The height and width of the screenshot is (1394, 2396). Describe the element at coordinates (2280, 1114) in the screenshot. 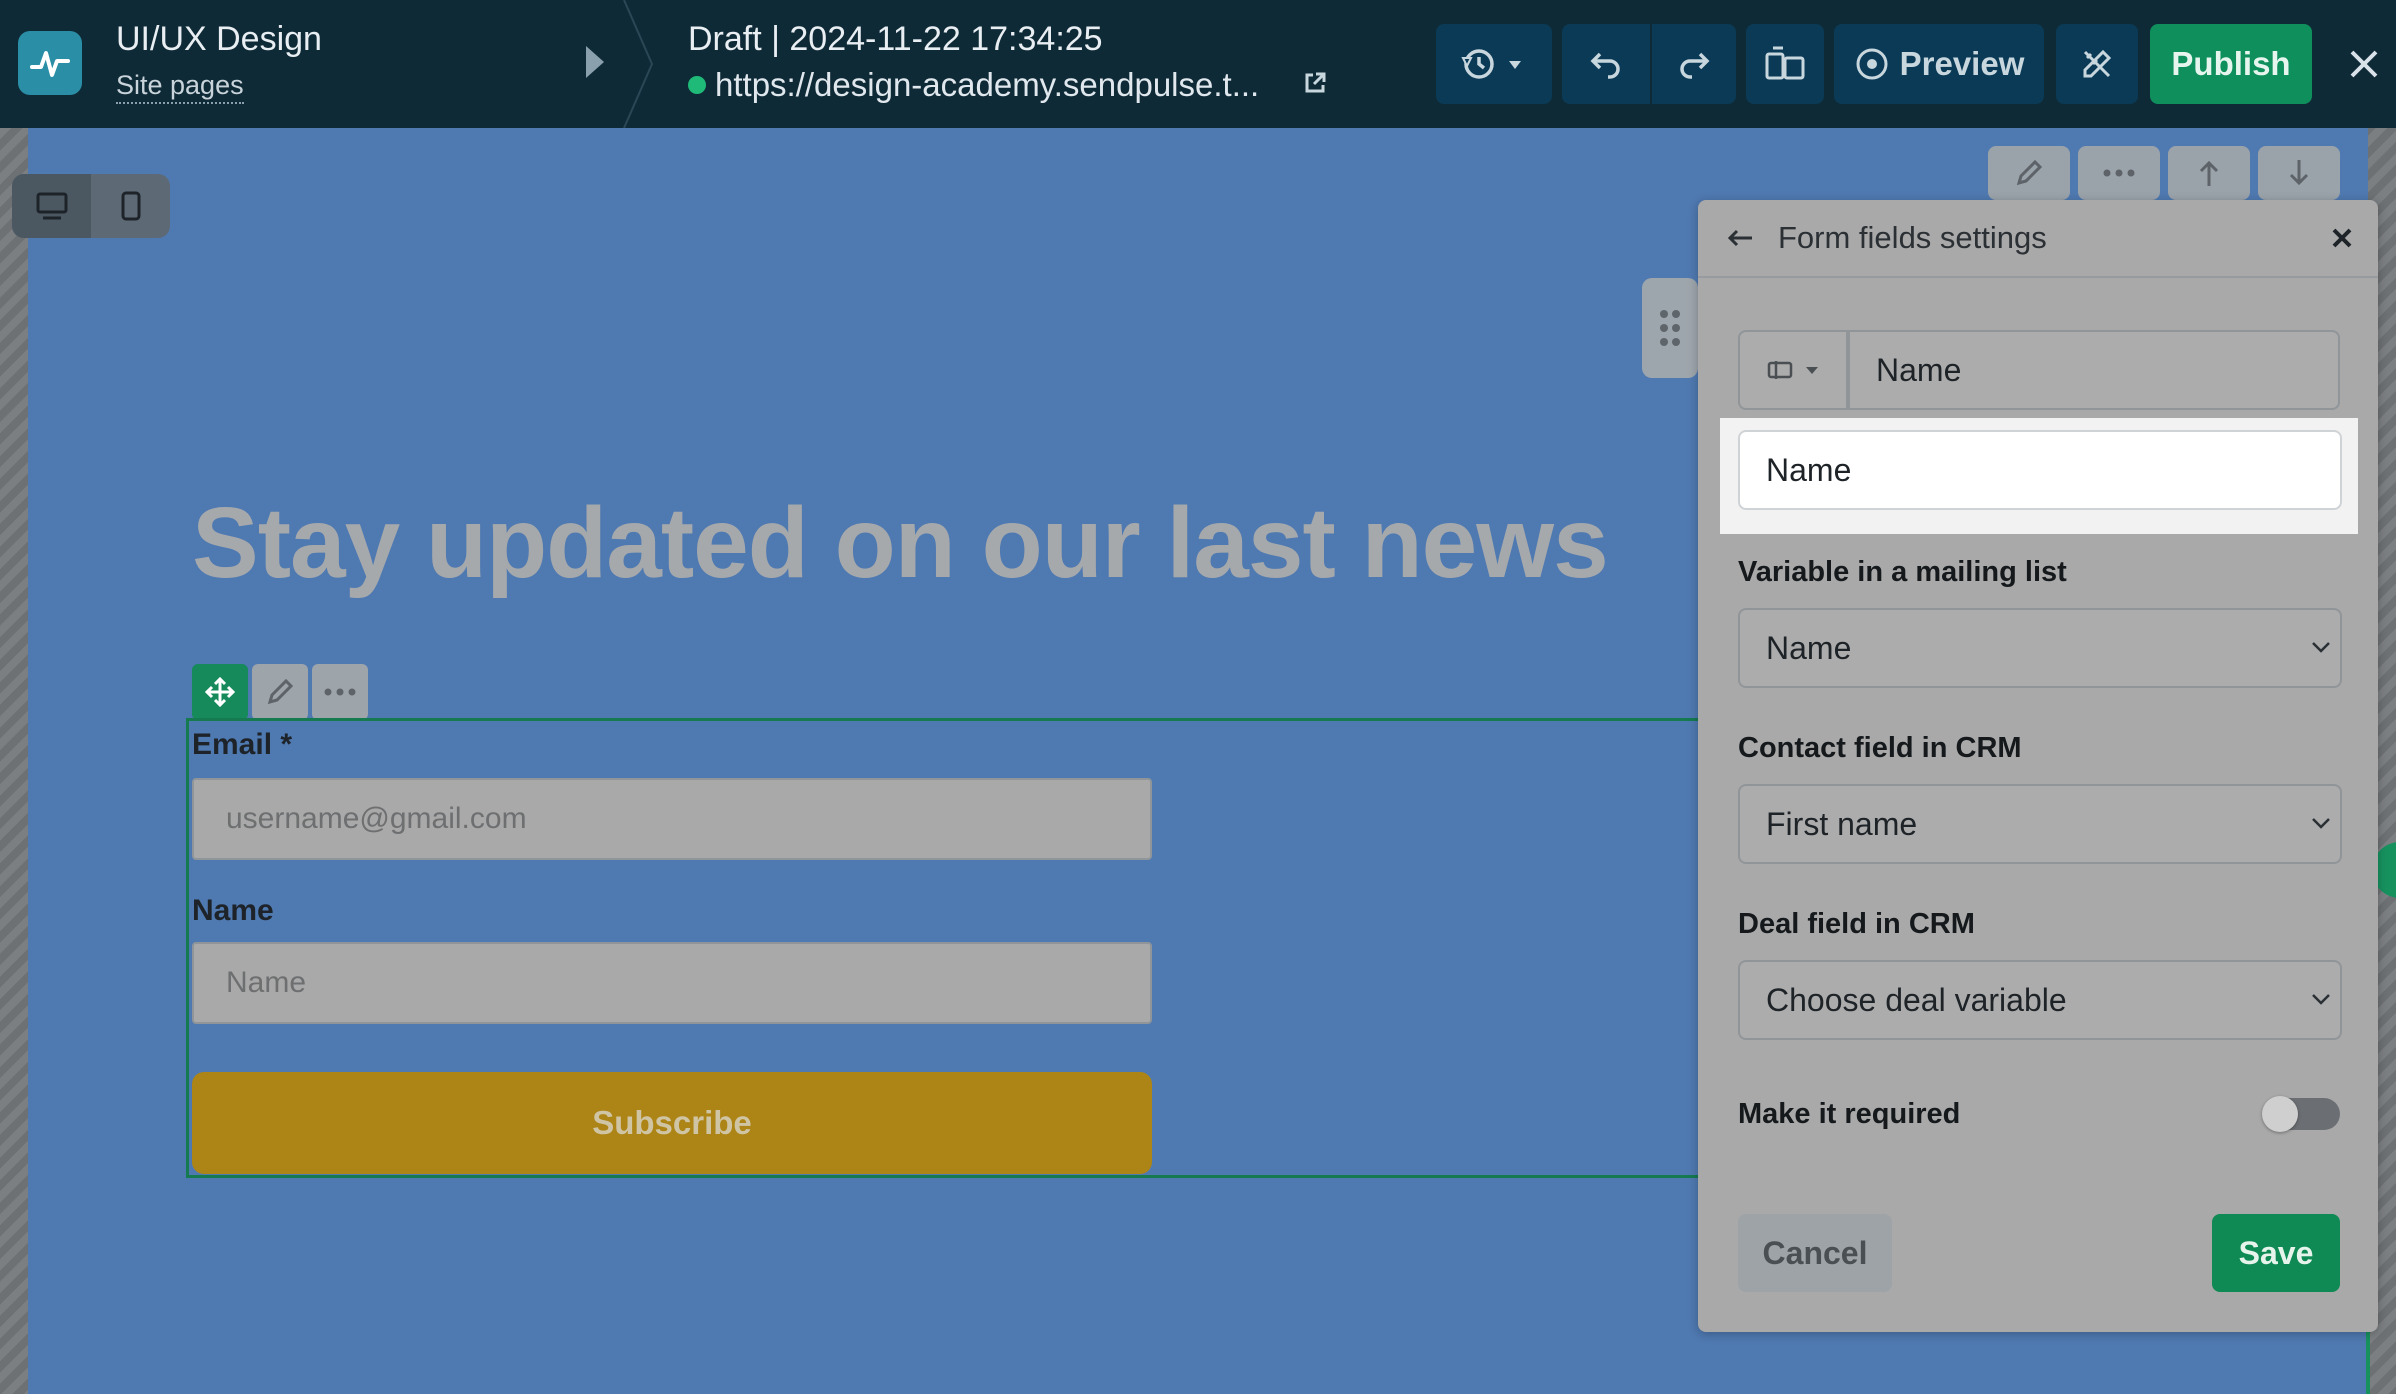

I see `toggle-knob` at that location.